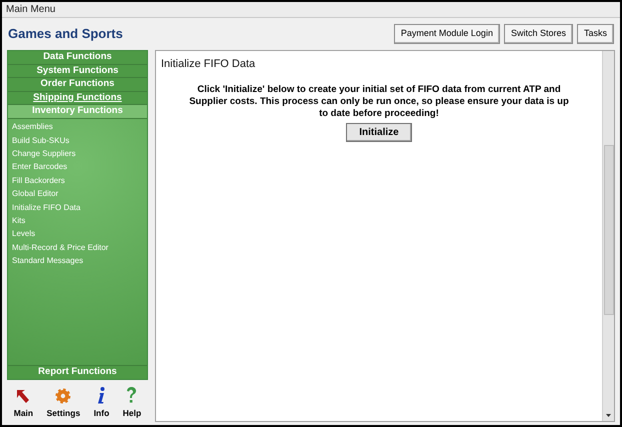 The width and height of the screenshot is (622, 427). I want to click on section-tab: Inventory Functions, so click(77, 111).